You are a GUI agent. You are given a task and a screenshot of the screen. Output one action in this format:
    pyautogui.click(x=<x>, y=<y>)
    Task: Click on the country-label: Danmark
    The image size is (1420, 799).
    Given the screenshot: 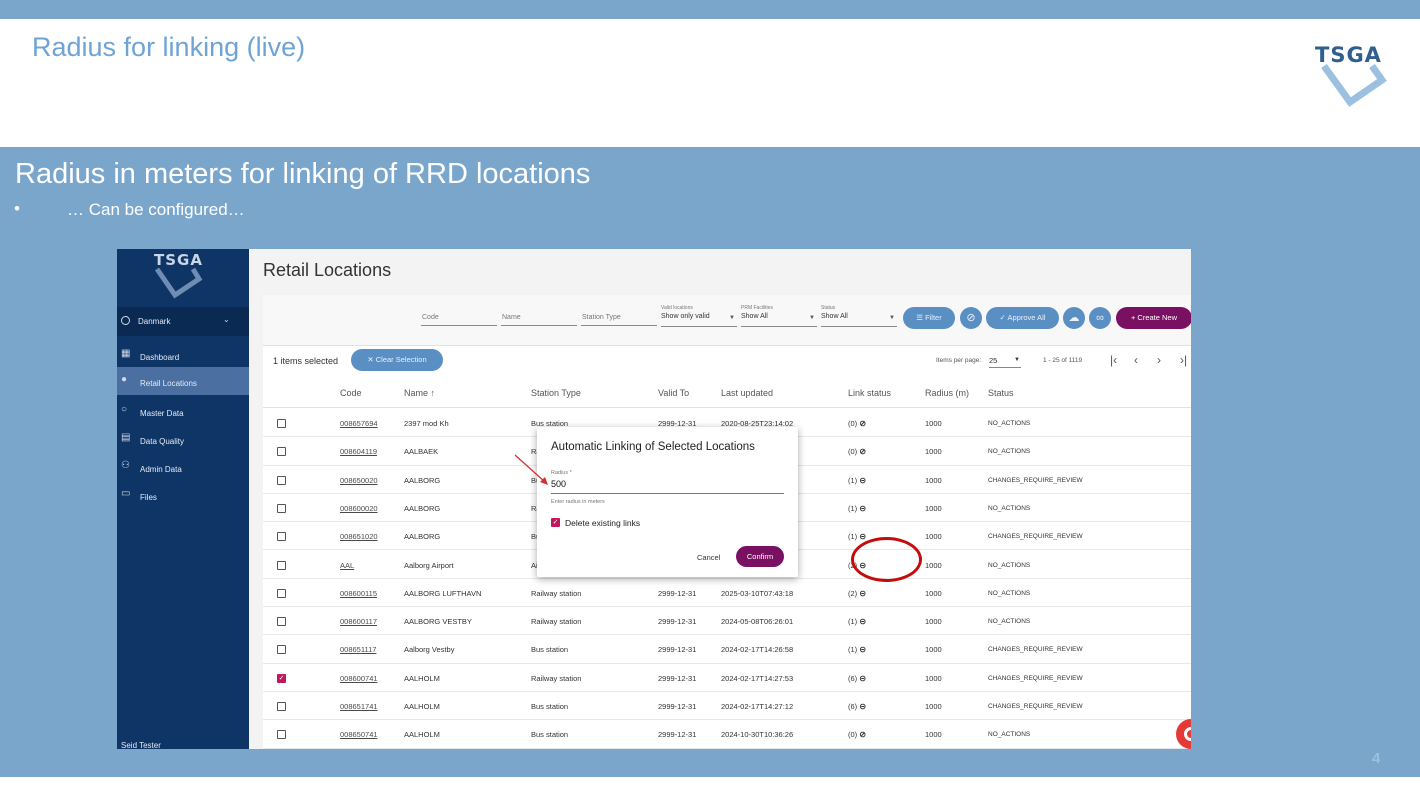 What is the action you would take?
    pyautogui.click(x=154, y=321)
    